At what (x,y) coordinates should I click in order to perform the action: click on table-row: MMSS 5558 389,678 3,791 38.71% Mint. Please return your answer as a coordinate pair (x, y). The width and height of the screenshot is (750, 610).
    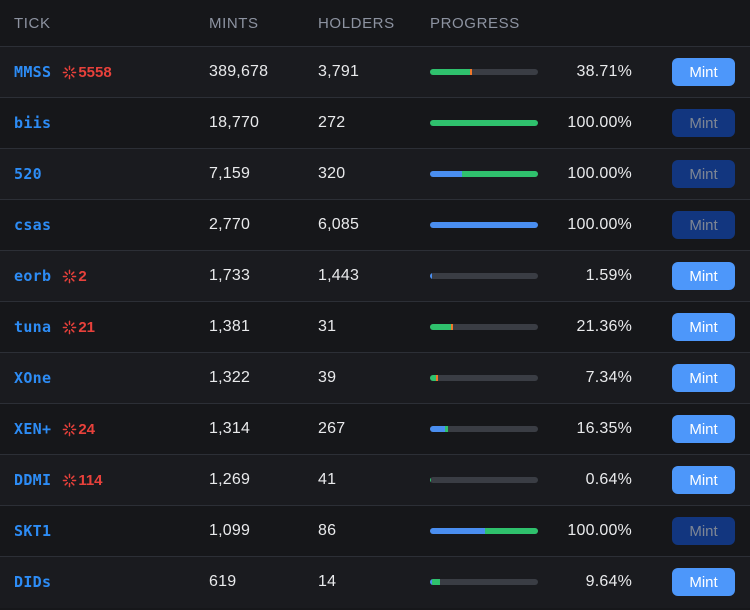
    Looking at the image, I should click on (375, 72).